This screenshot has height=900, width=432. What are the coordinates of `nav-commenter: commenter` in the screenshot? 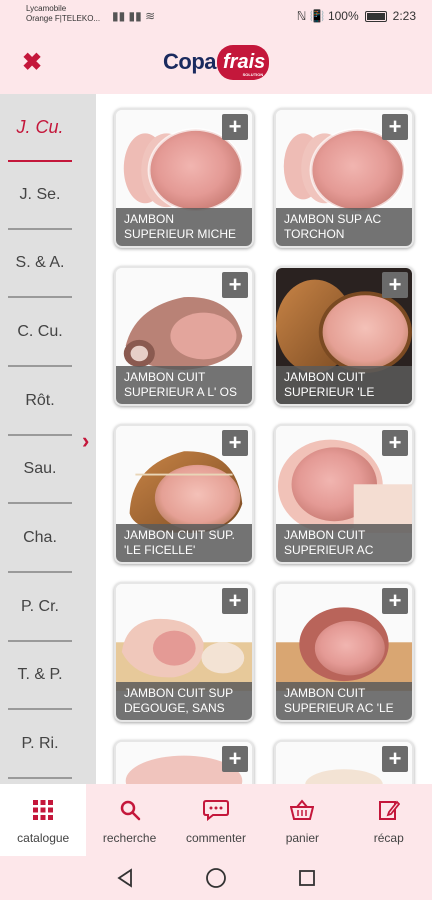 It's located at (216, 820).